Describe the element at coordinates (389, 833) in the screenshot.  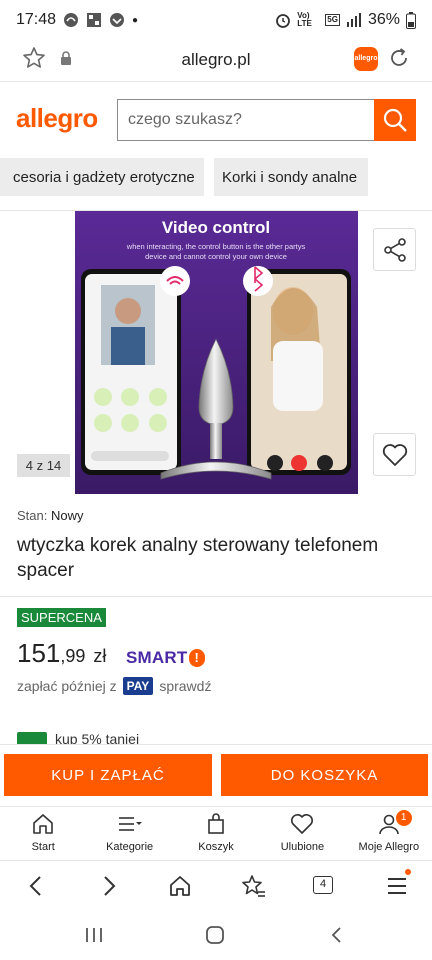
I see `nav-my-allegro: Moje Allegro 1` at that location.